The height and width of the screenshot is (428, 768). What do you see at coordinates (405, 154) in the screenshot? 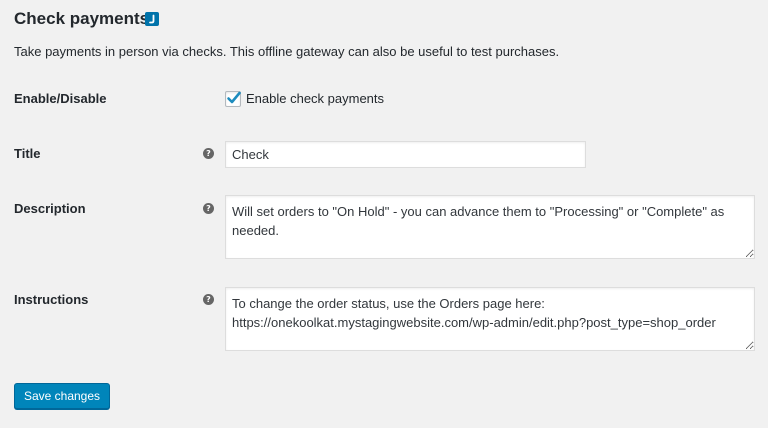
I see `title-input` at bounding box center [405, 154].